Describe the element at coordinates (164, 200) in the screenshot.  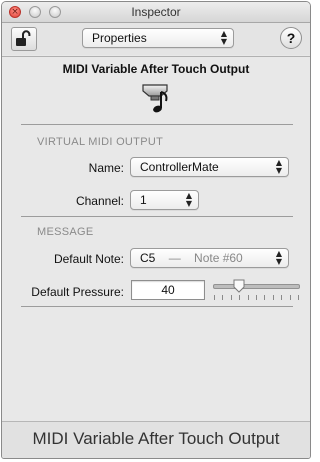
I see `channel-popup: 1 ▲ ▼` at that location.